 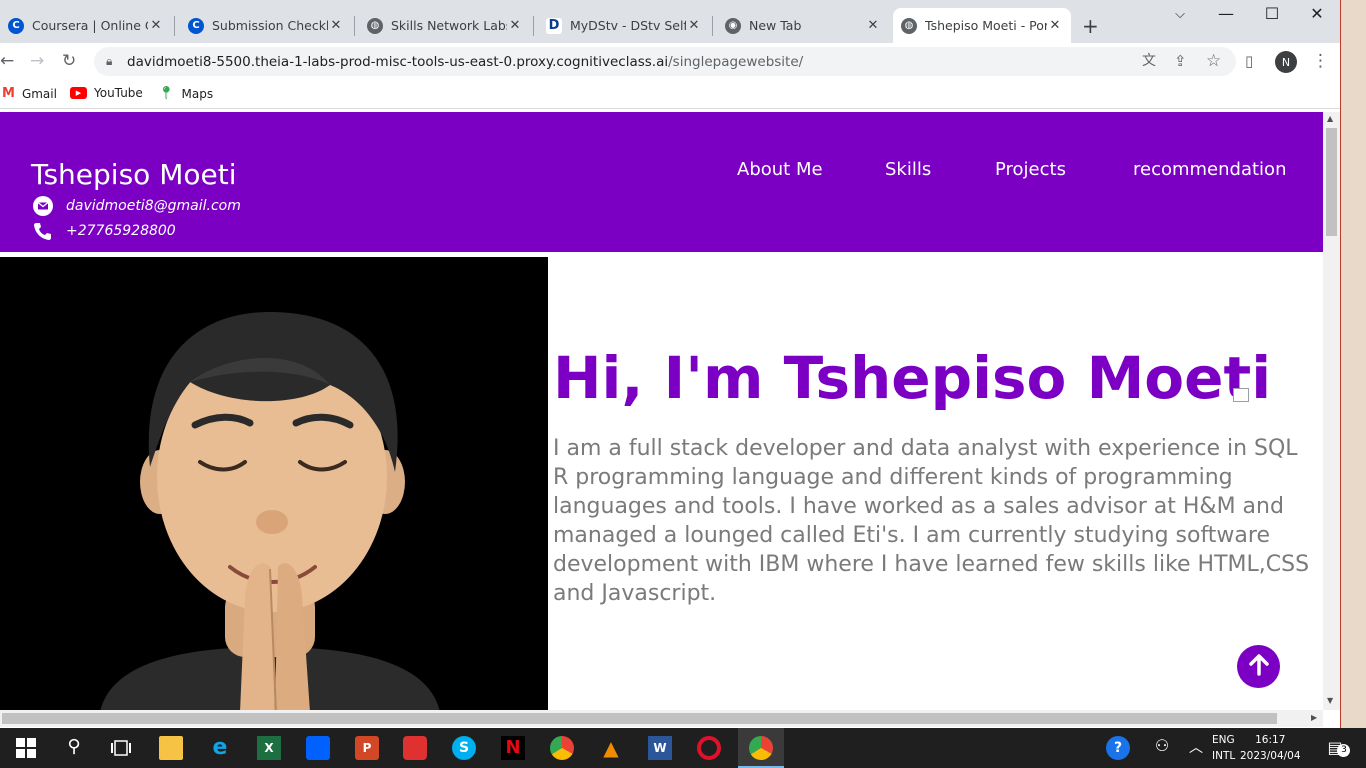 What do you see at coordinates (1270, 748) in the screenshot?
I see `system-clock: 16:17 2023/04/04` at bounding box center [1270, 748].